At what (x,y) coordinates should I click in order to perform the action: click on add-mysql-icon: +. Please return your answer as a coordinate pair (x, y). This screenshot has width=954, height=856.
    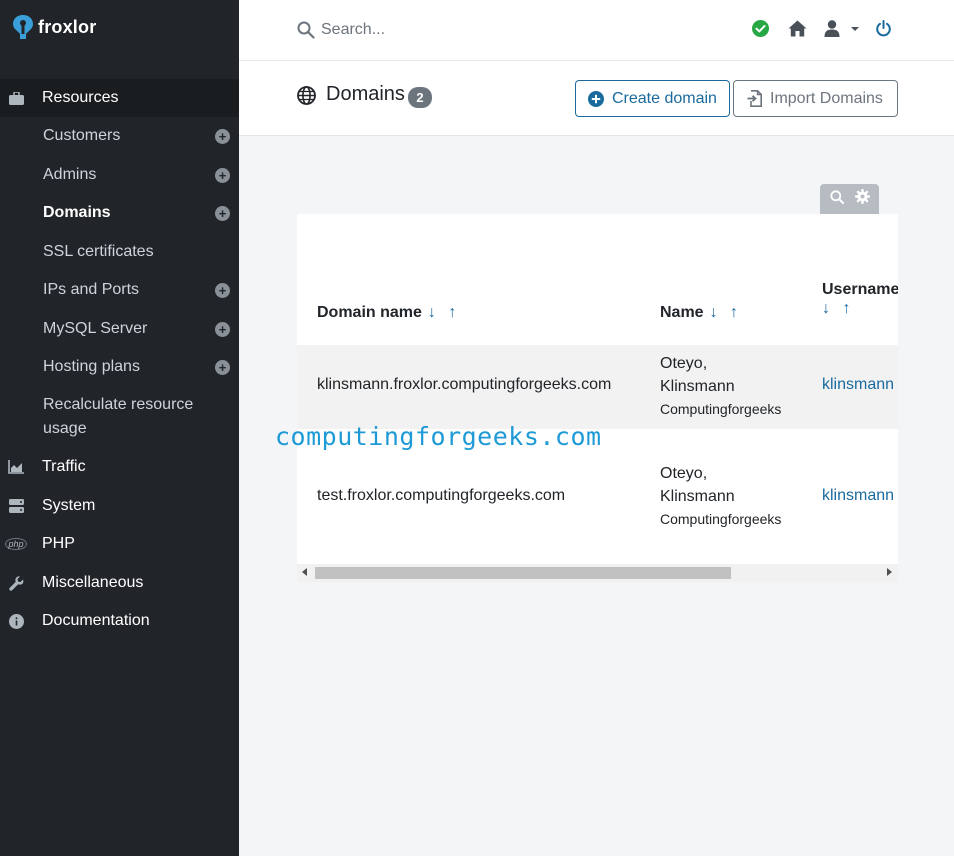
    Looking at the image, I should click on (222, 329).